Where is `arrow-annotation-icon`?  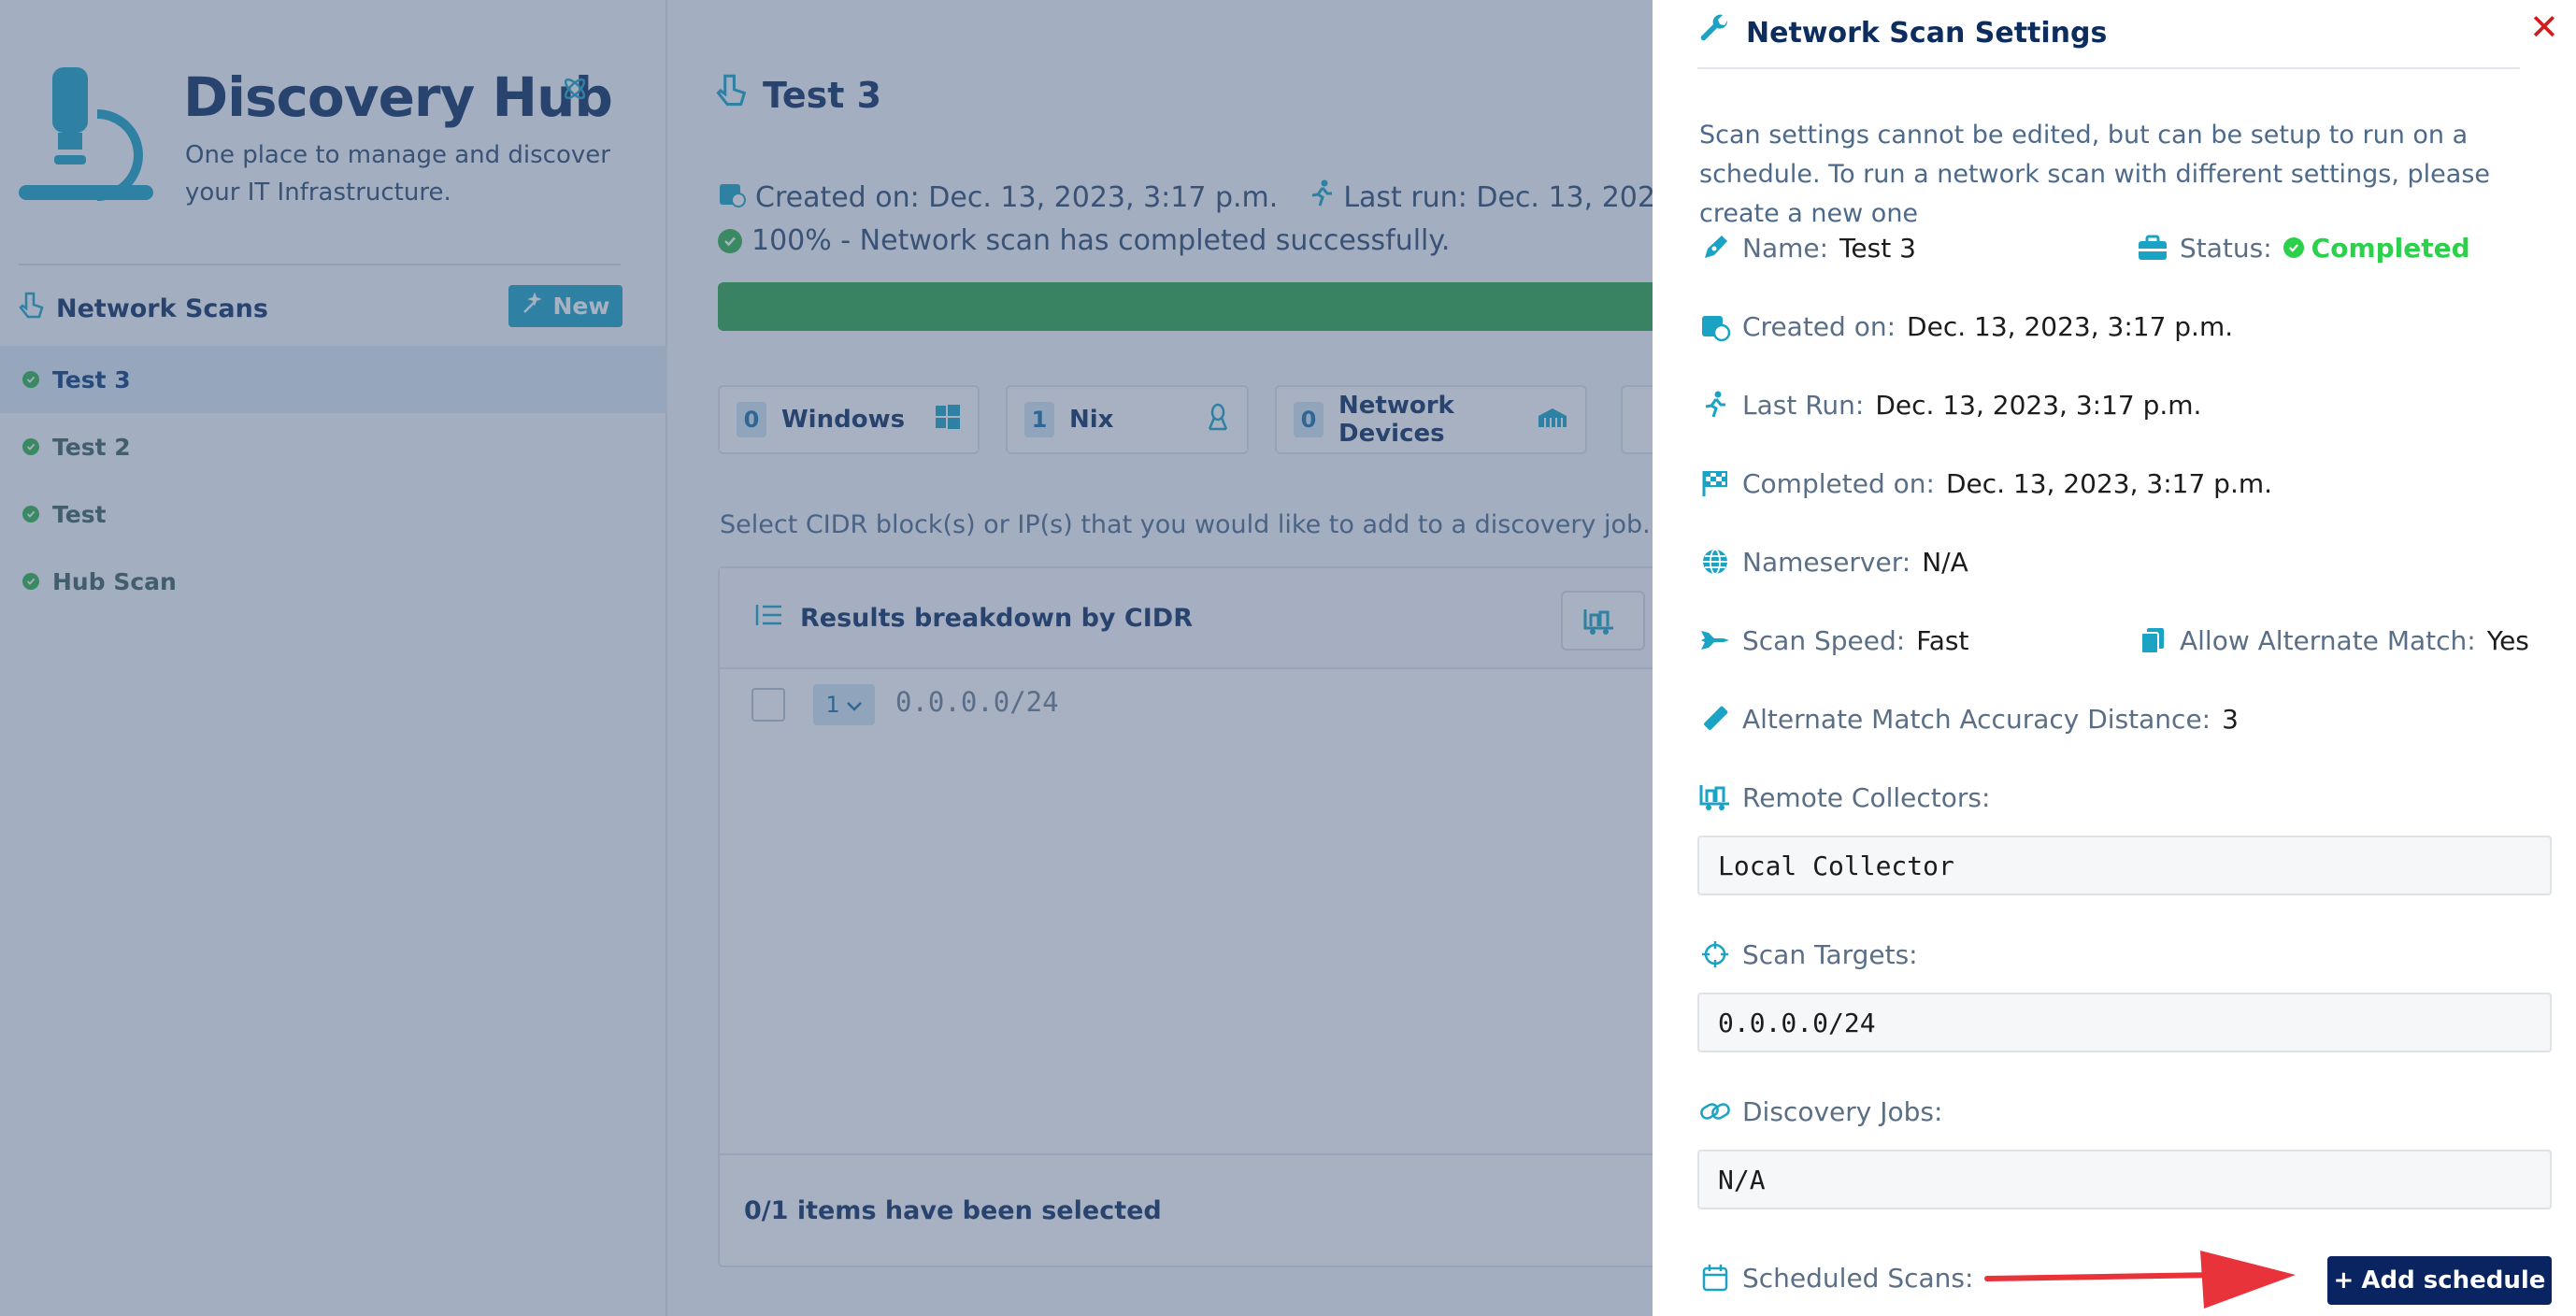
arrow-annotation-icon is located at coordinates (2140, 1280).